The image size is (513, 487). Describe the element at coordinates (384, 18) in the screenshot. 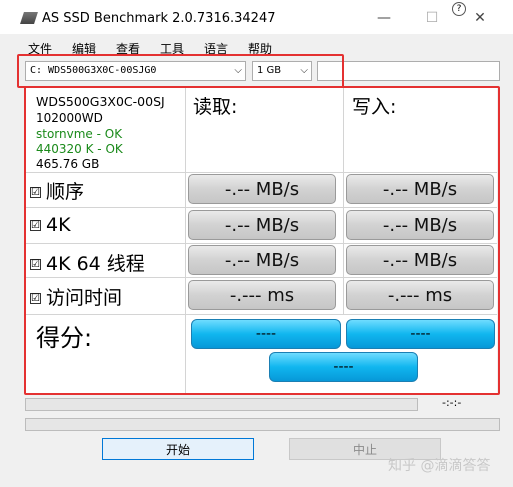

I see `minimize-button: —` at that location.